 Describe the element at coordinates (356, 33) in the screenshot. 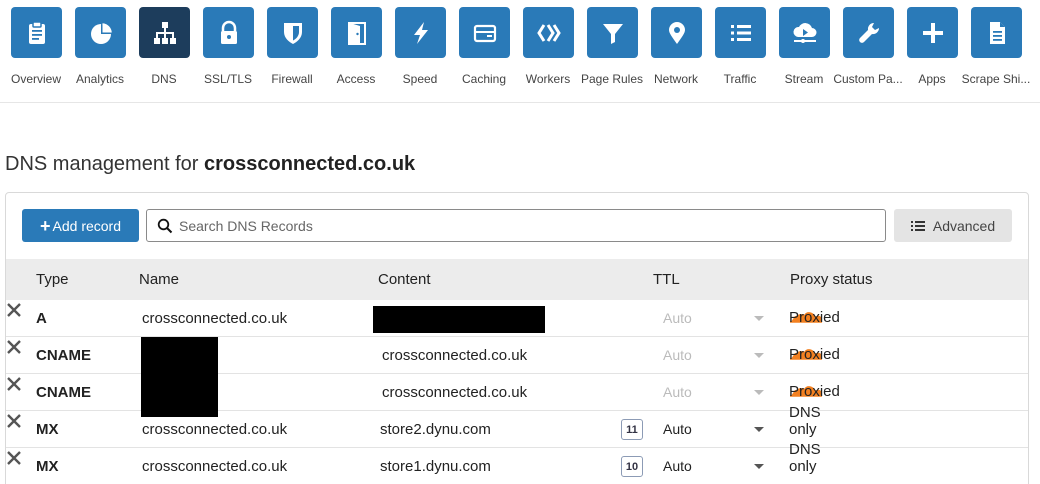

I see `door-icon` at that location.